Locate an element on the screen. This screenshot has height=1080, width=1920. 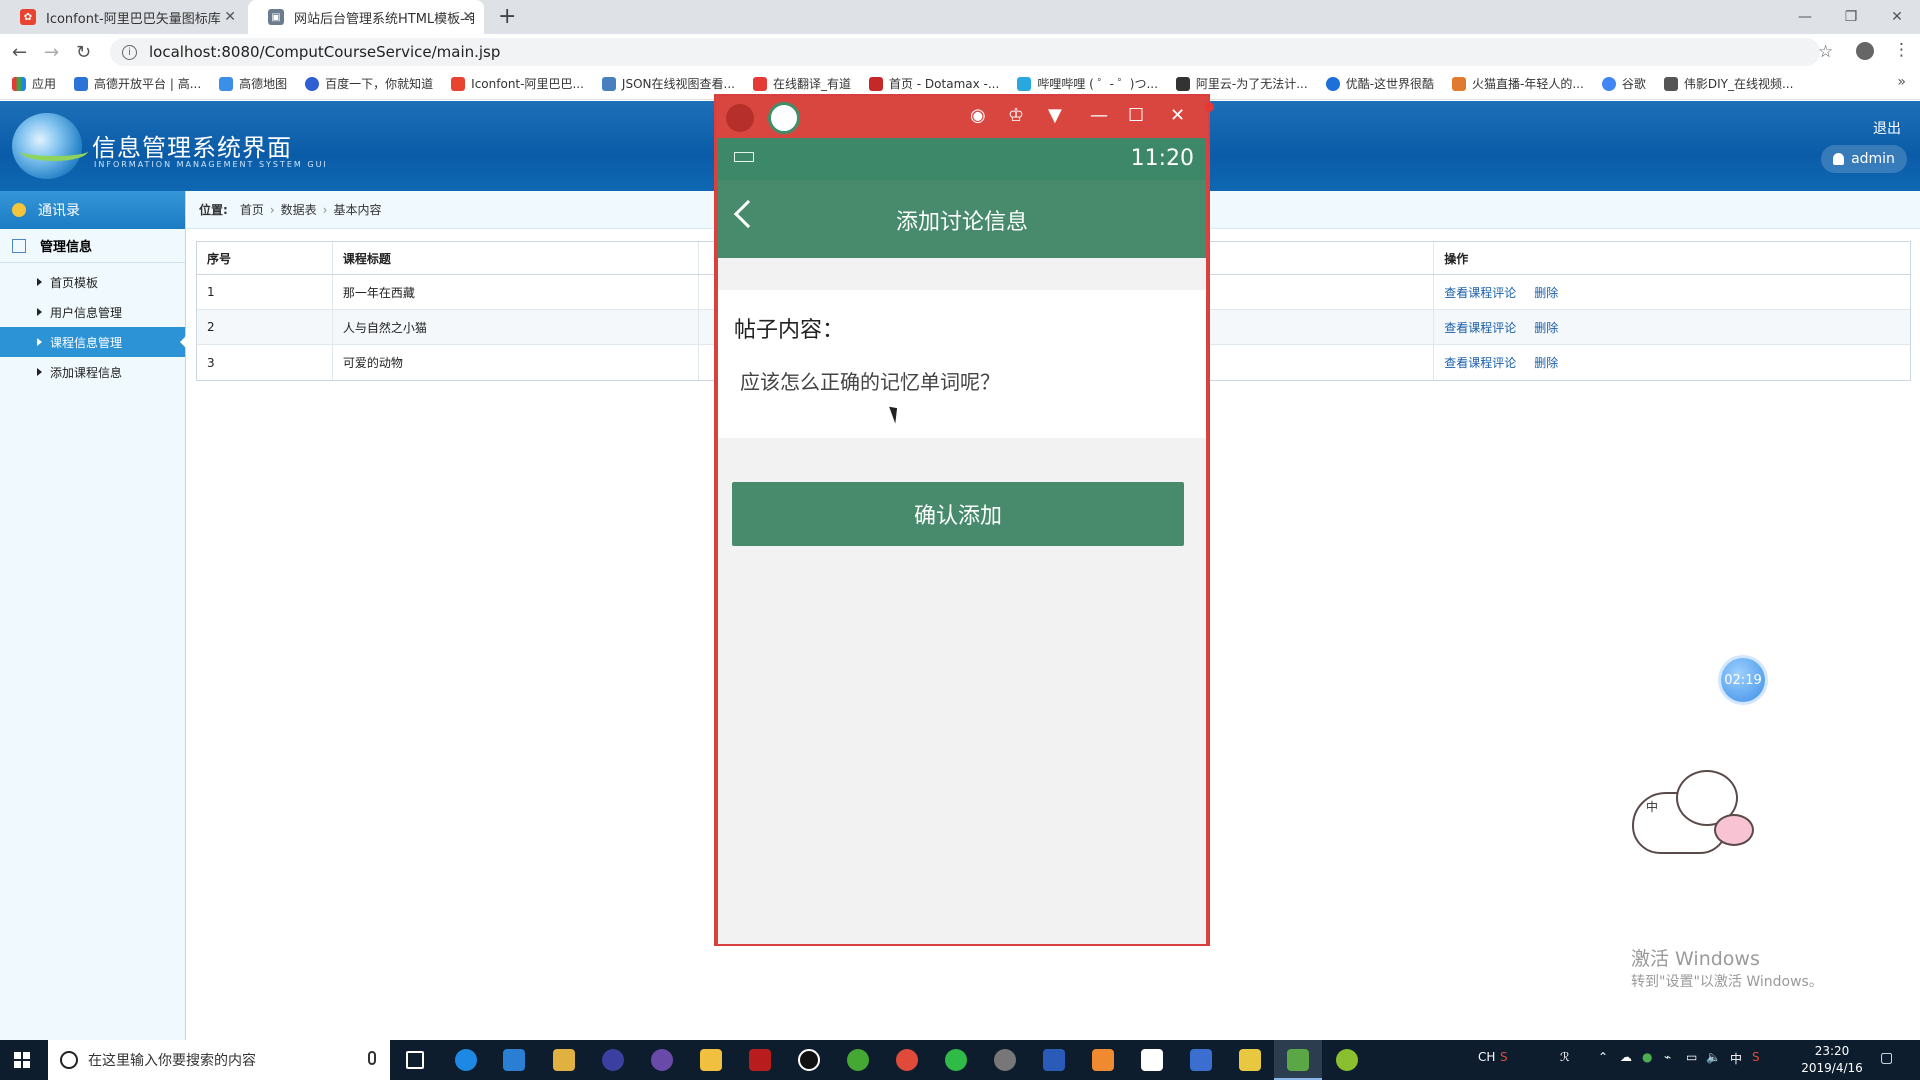
chevron-up-icon: ⌃ is located at coordinates (1603, 1057).